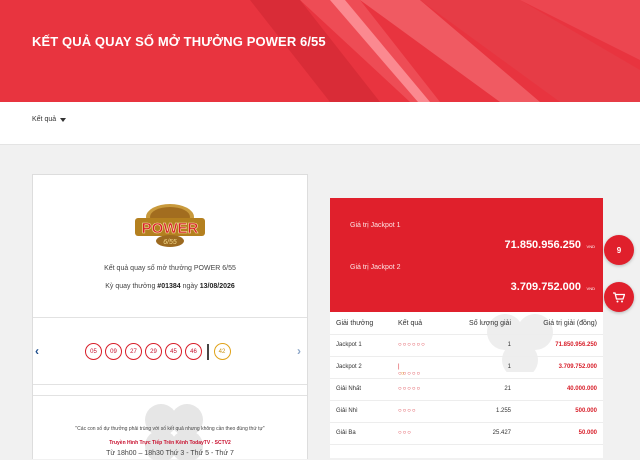 This screenshot has width=640, height=460. I want to click on table-row: Giải Ba ○○○ 25.427 50.000, so click(466, 434).